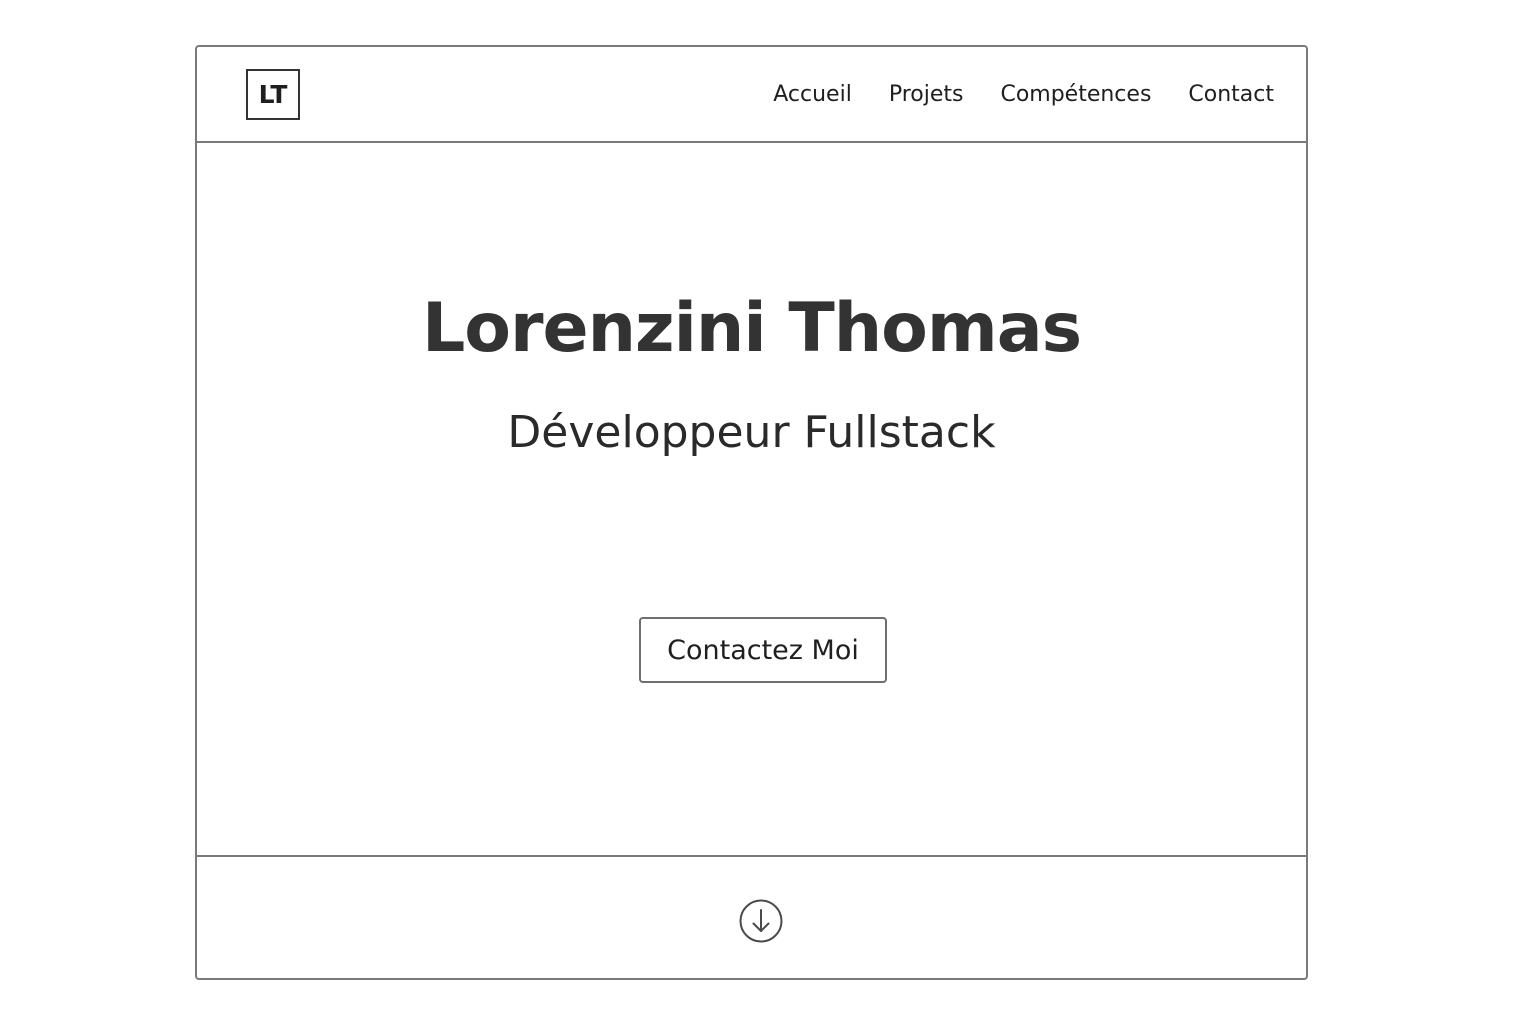 This screenshot has height=1024, width=1536. Describe the element at coordinates (751, 328) in the screenshot. I see `hero-title: Lorenzini Thomas` at that location.